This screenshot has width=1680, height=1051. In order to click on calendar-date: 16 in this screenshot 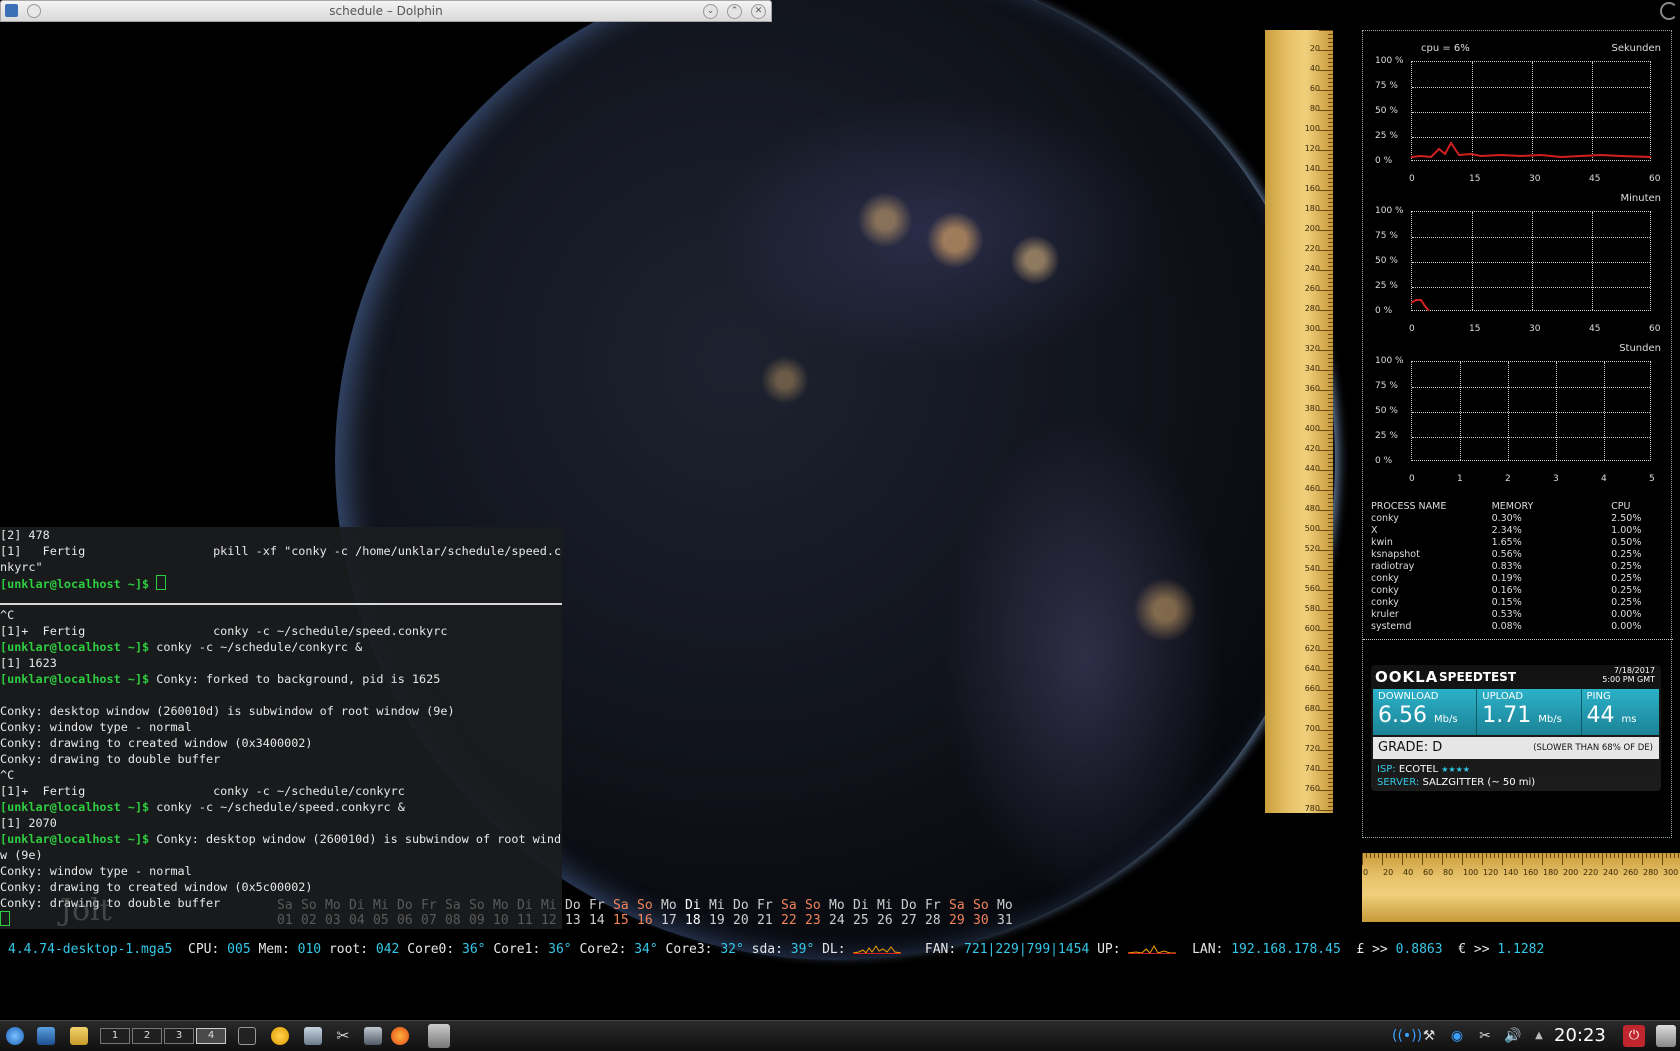, I will do `click(645, 920)`.